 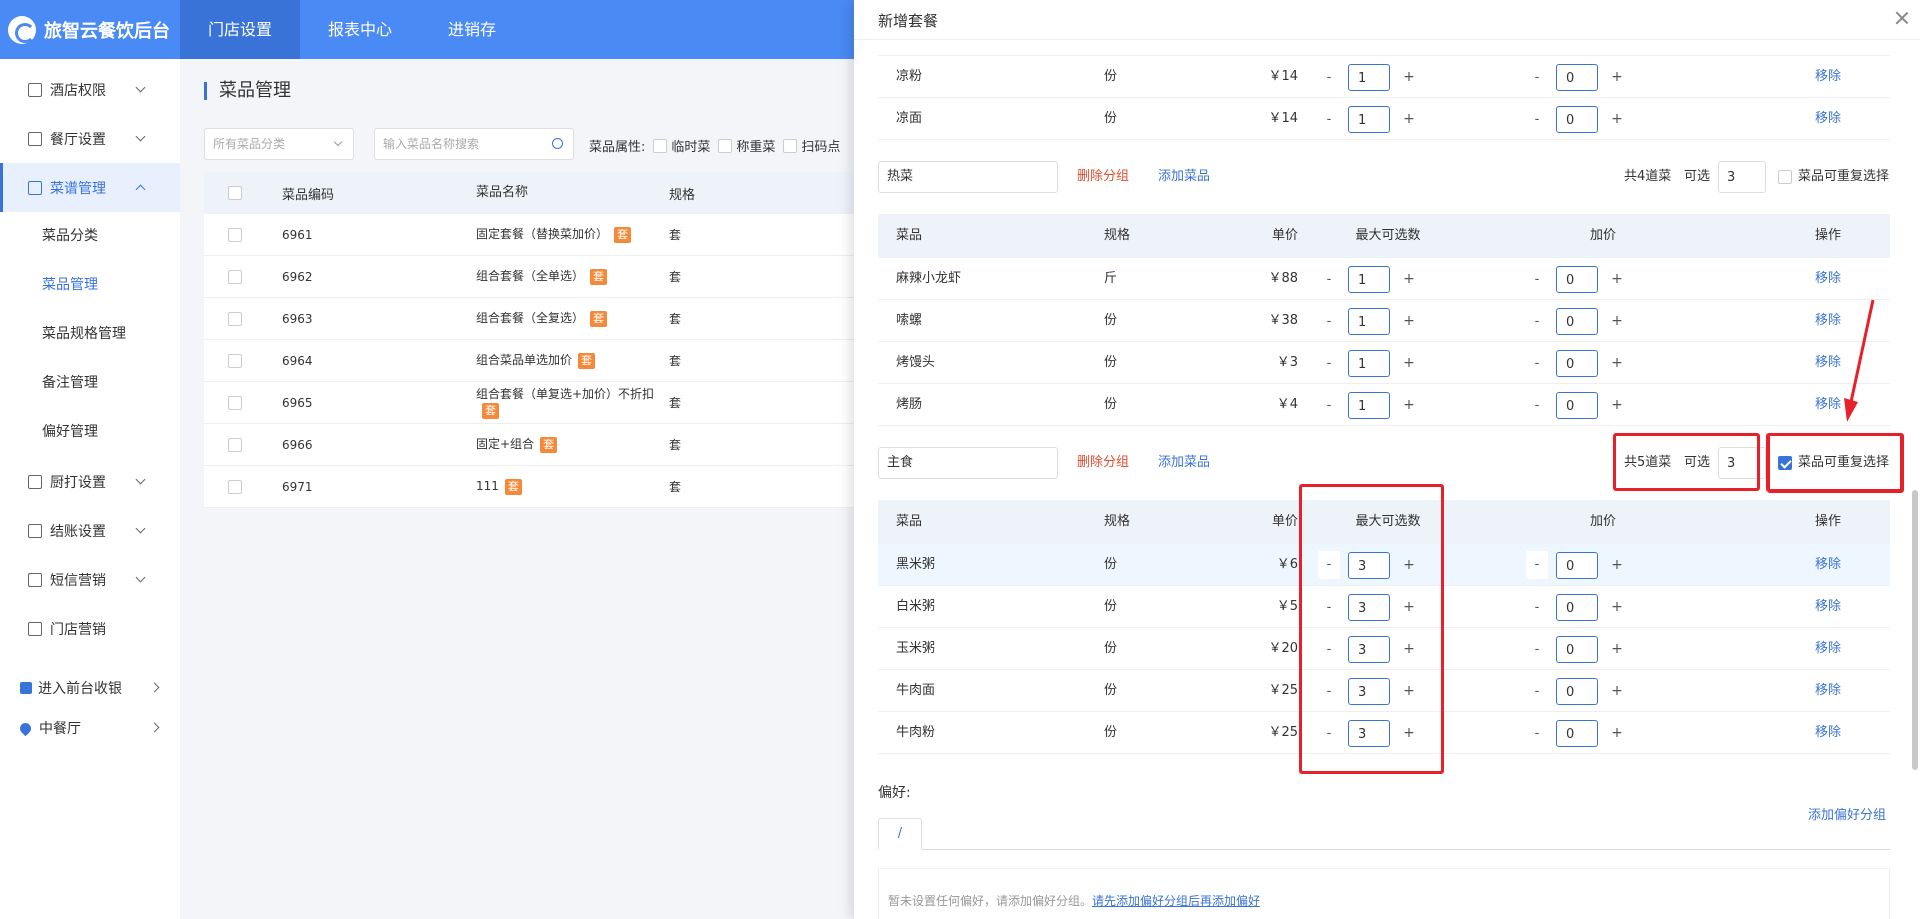 I want to click on sidebar-sub-notes: 备注管理, so click(x=90, y=383).